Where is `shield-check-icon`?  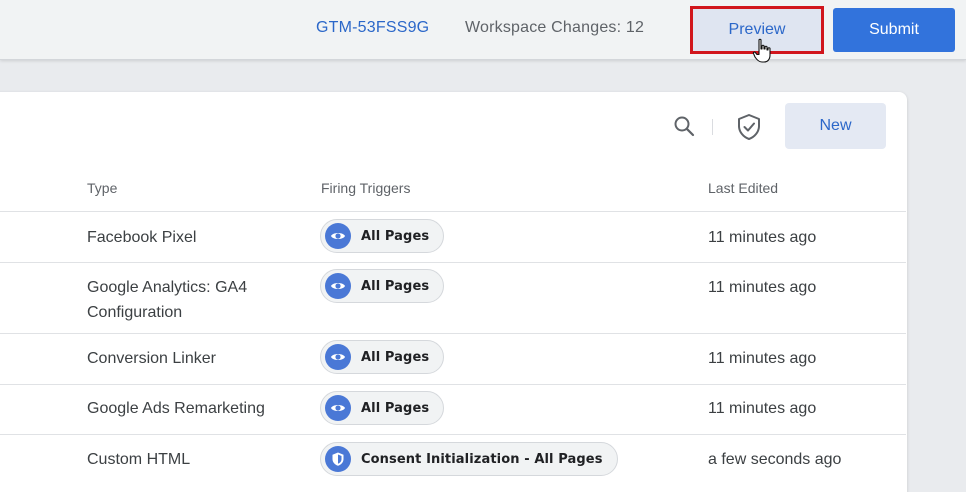
shield-check-icon is located at coordinates (749, 127).